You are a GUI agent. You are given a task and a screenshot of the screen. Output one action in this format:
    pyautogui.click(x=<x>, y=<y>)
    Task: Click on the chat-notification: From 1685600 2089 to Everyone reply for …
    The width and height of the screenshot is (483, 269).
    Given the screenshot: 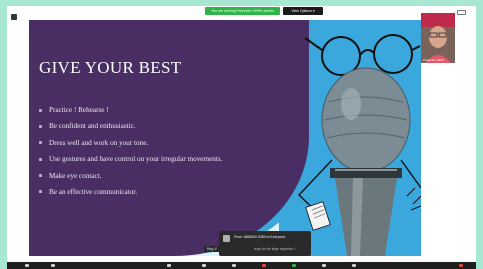 What is the action you would take?
    pyautogui.click(x=265, y=243)
    